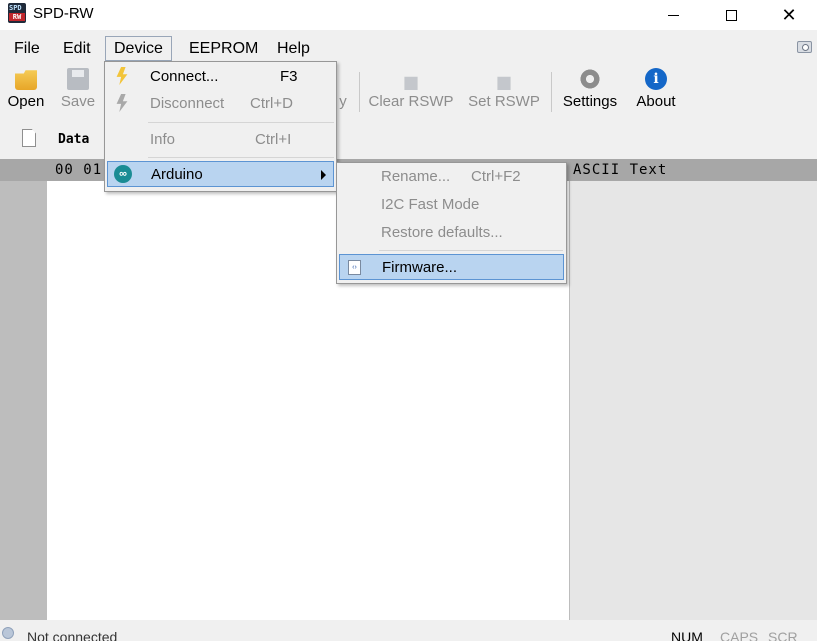 Image resolution: width=817 pixels, height=641 pixels. What do you see at coordinates (354, 267) in the screenshot?
I see `firmware-file-icon: ‹›` at bounding box center [354, 267].